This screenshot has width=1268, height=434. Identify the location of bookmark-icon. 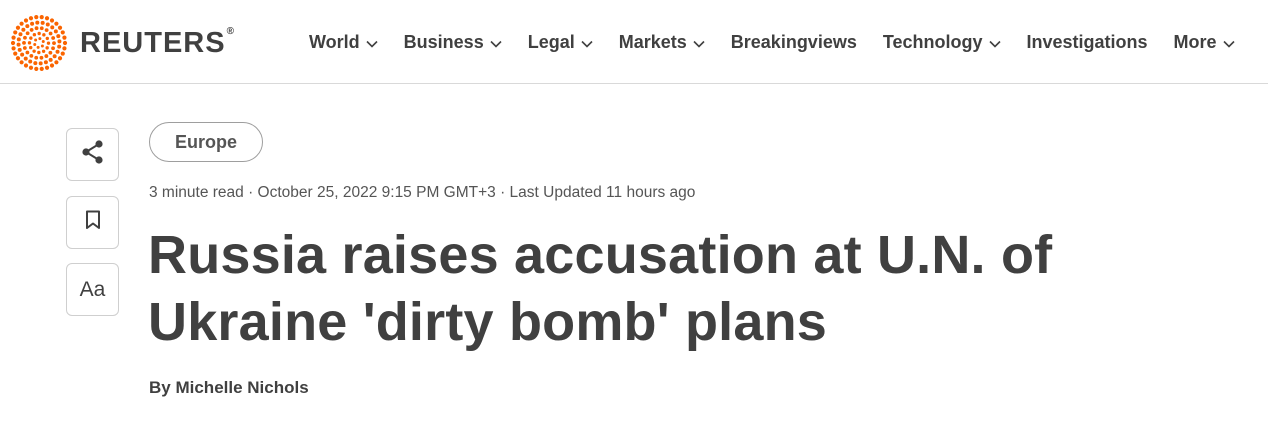
(93, 222).